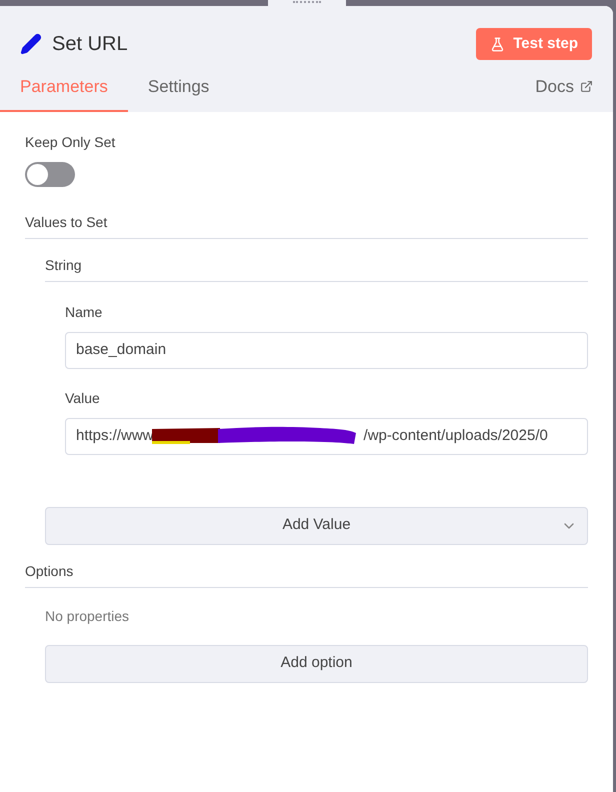  Describe the element at coordinates (307, 4) in the screenshot. I see `drag-handle` at that location.